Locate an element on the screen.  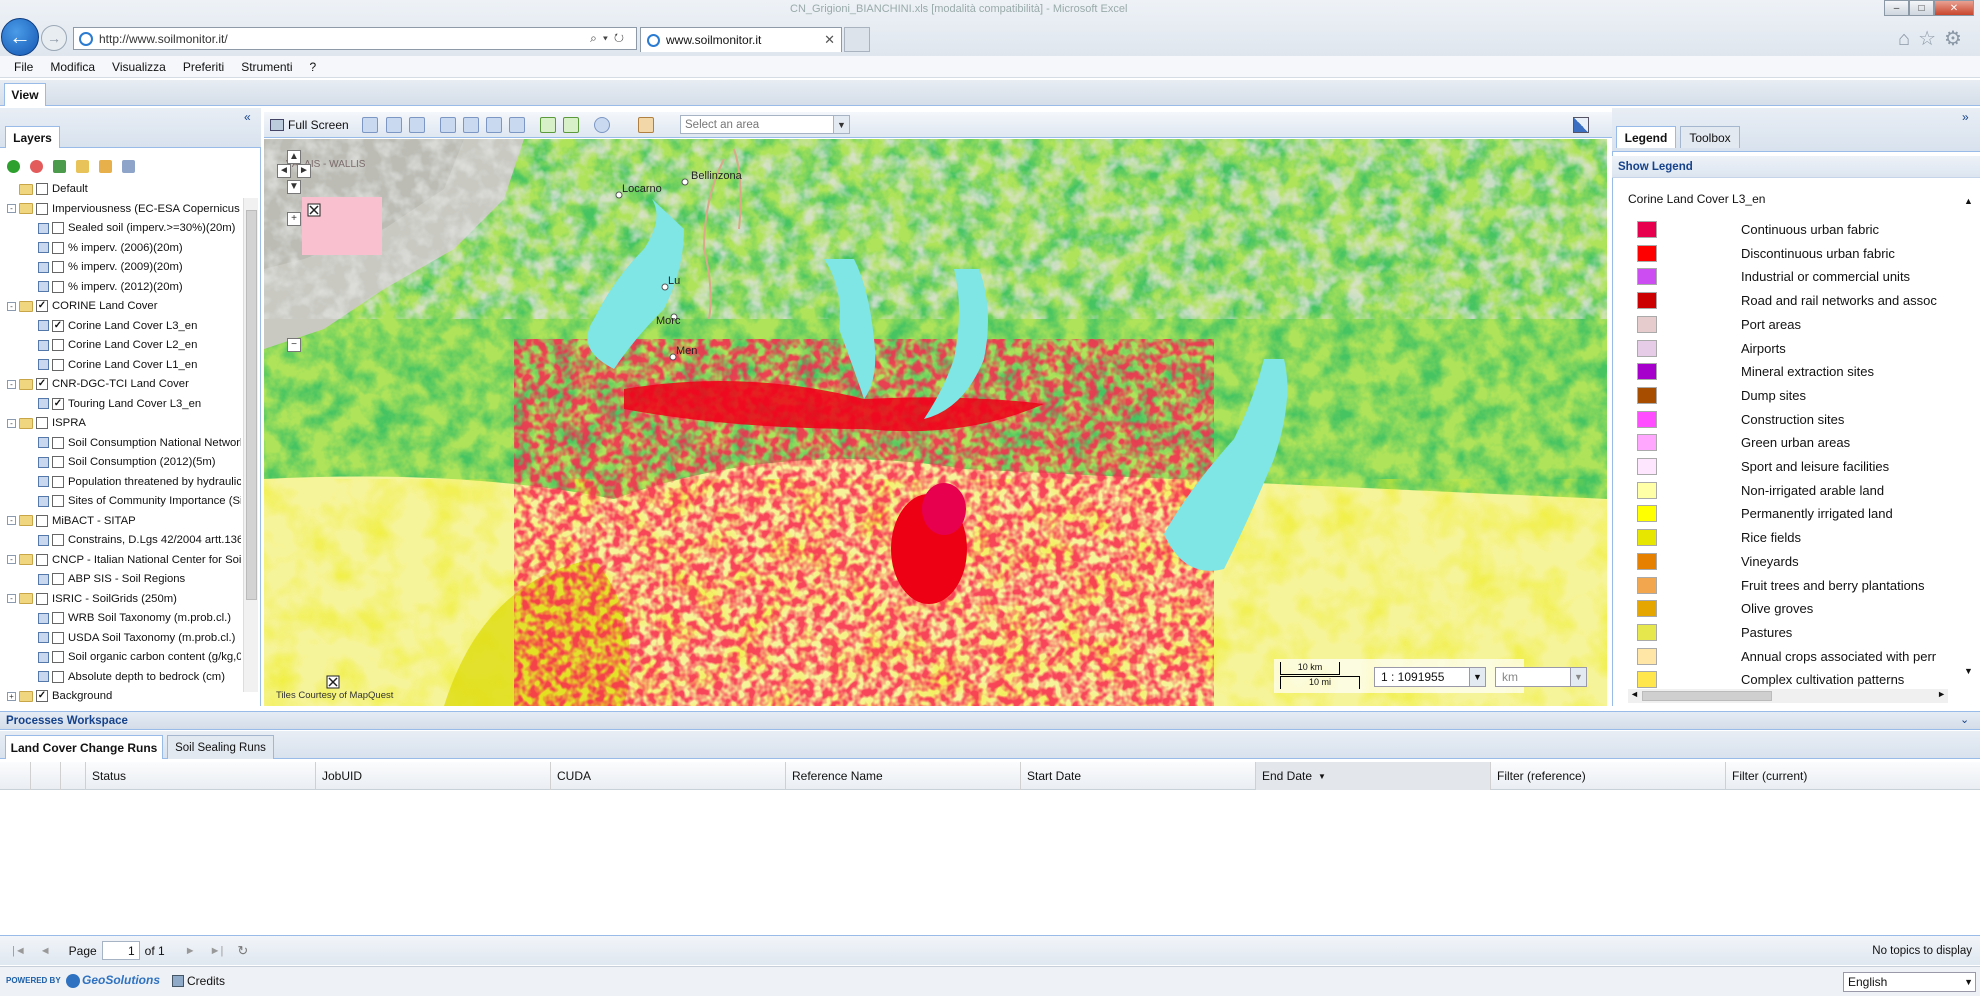
pan-right-icon: ► is located at coordinates (304, 171).